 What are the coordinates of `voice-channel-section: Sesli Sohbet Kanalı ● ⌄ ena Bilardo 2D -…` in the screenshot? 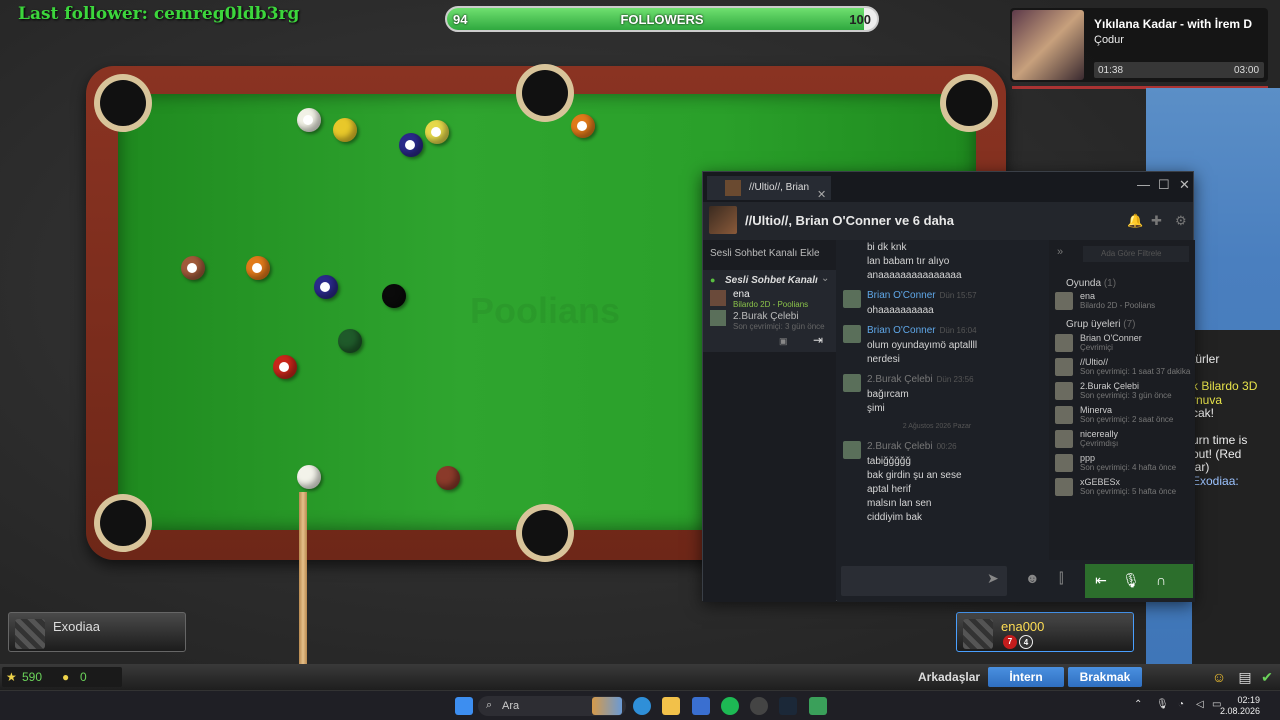 It's located at (769, 311).